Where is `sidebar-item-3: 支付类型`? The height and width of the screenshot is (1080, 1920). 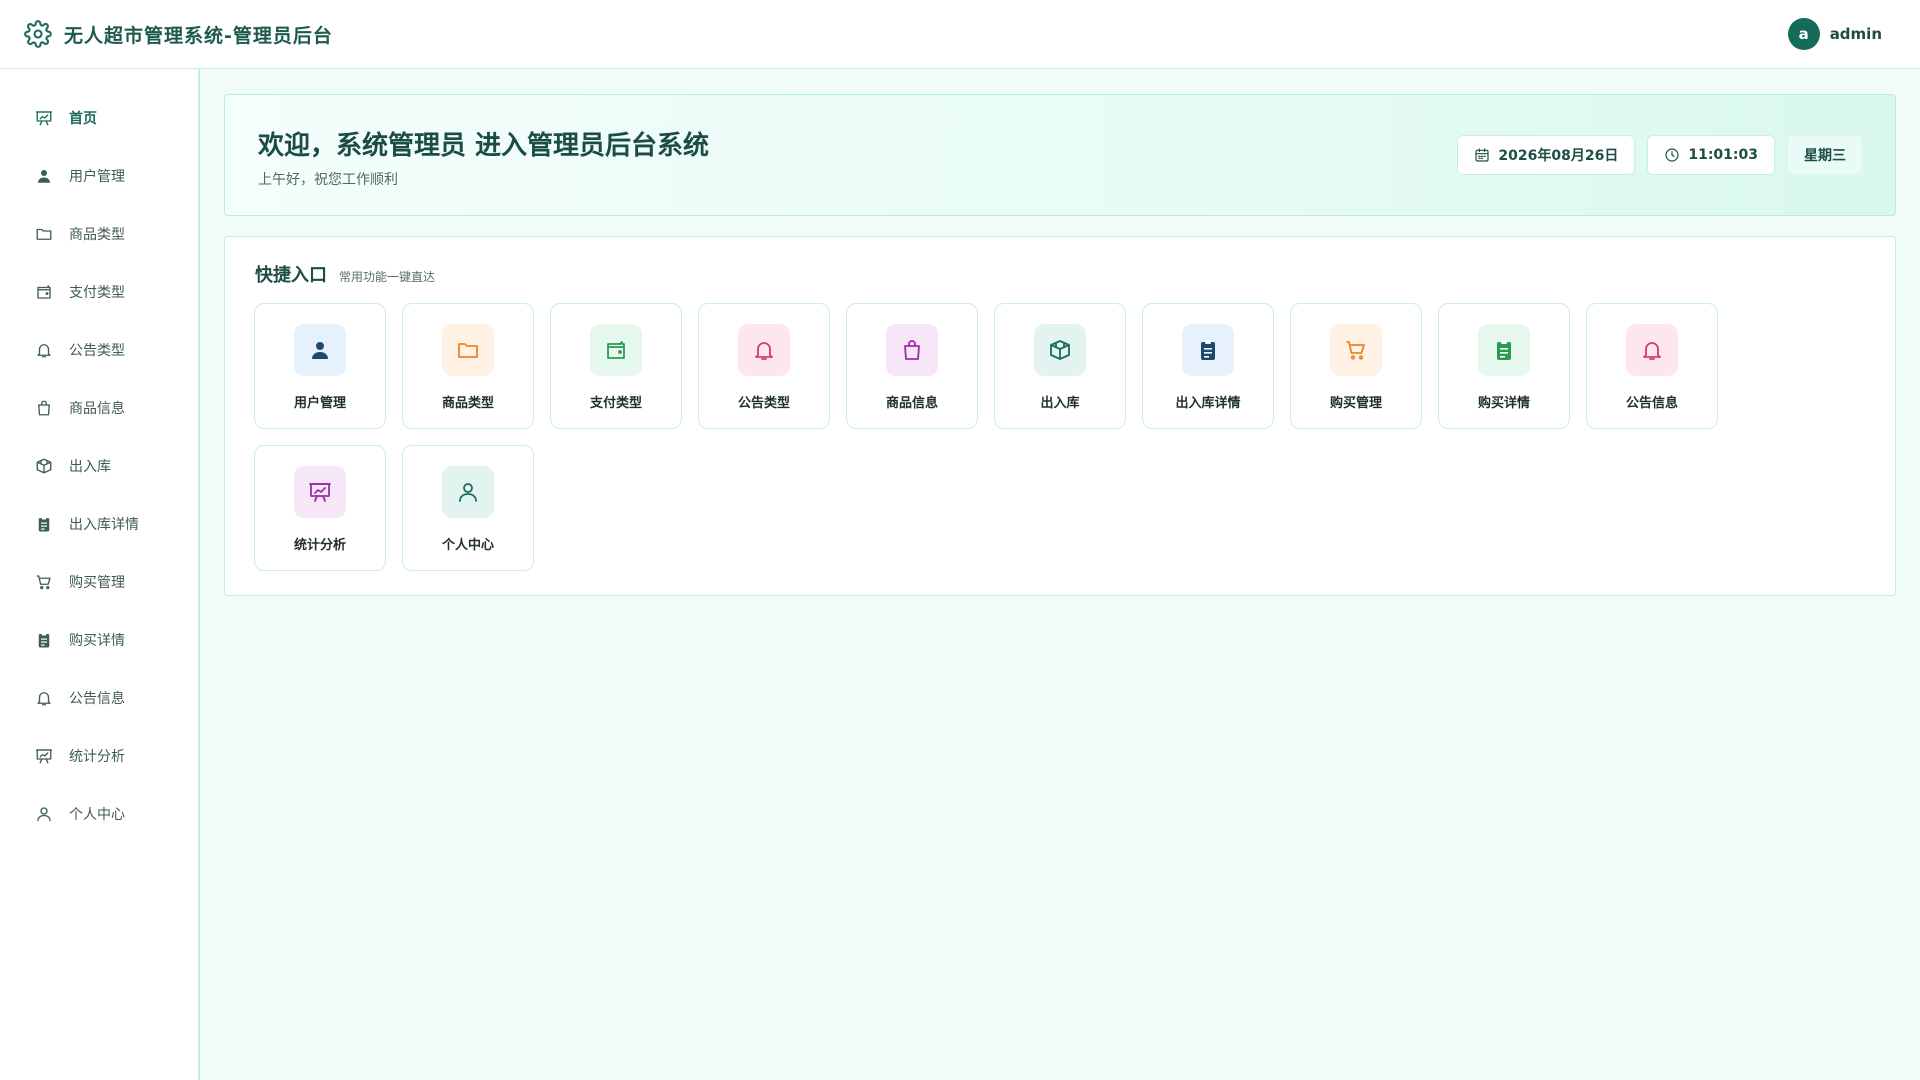 sidebar-item-3: 支付类型 is located at coordinates (99, 292).